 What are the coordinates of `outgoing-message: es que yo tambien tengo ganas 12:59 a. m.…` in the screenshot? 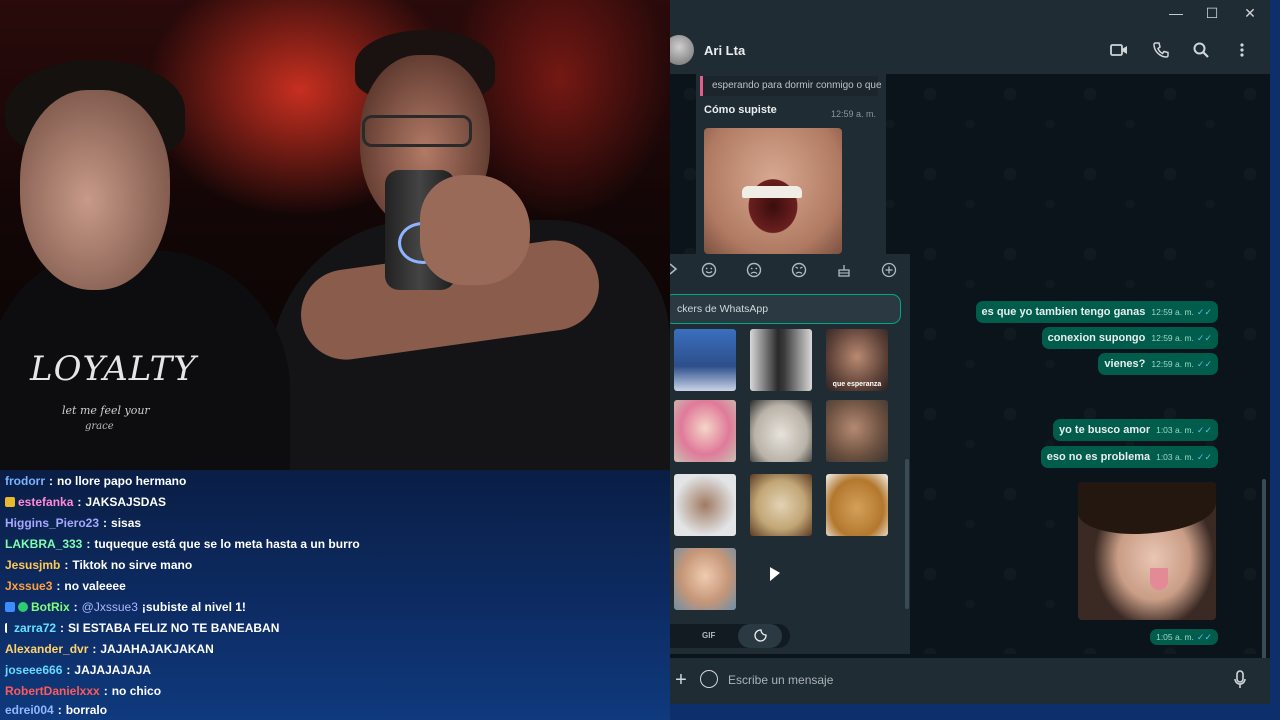 It's located at (1096, 312).